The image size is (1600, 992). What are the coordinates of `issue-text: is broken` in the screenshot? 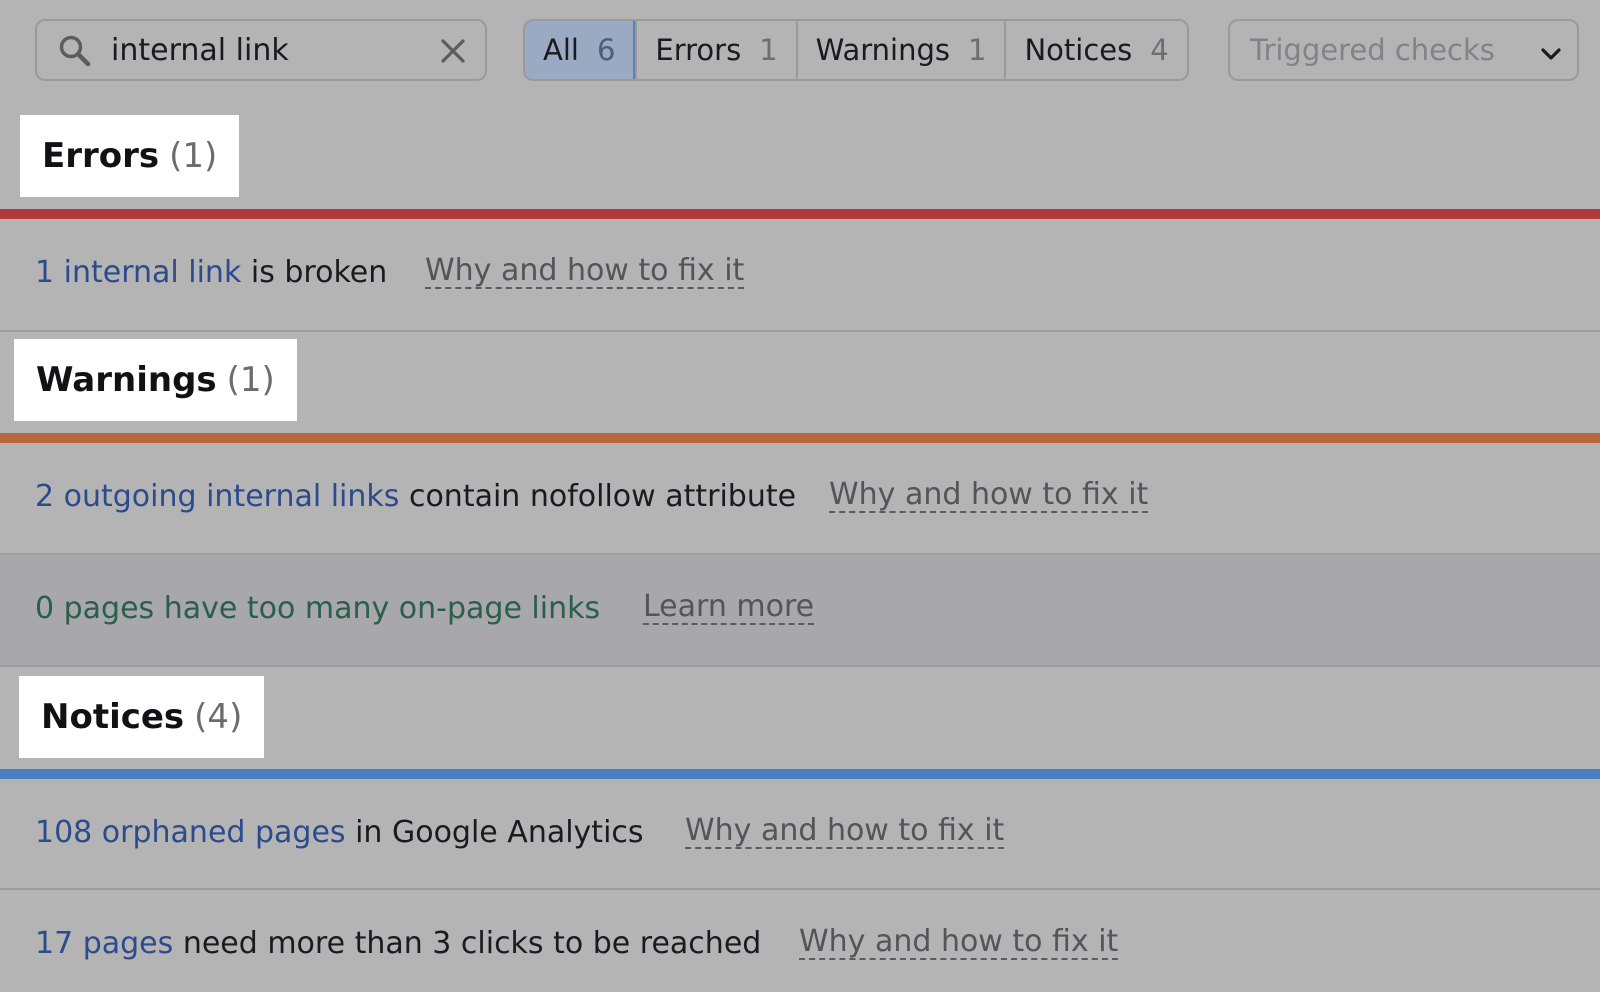 It's located at (314, 272).